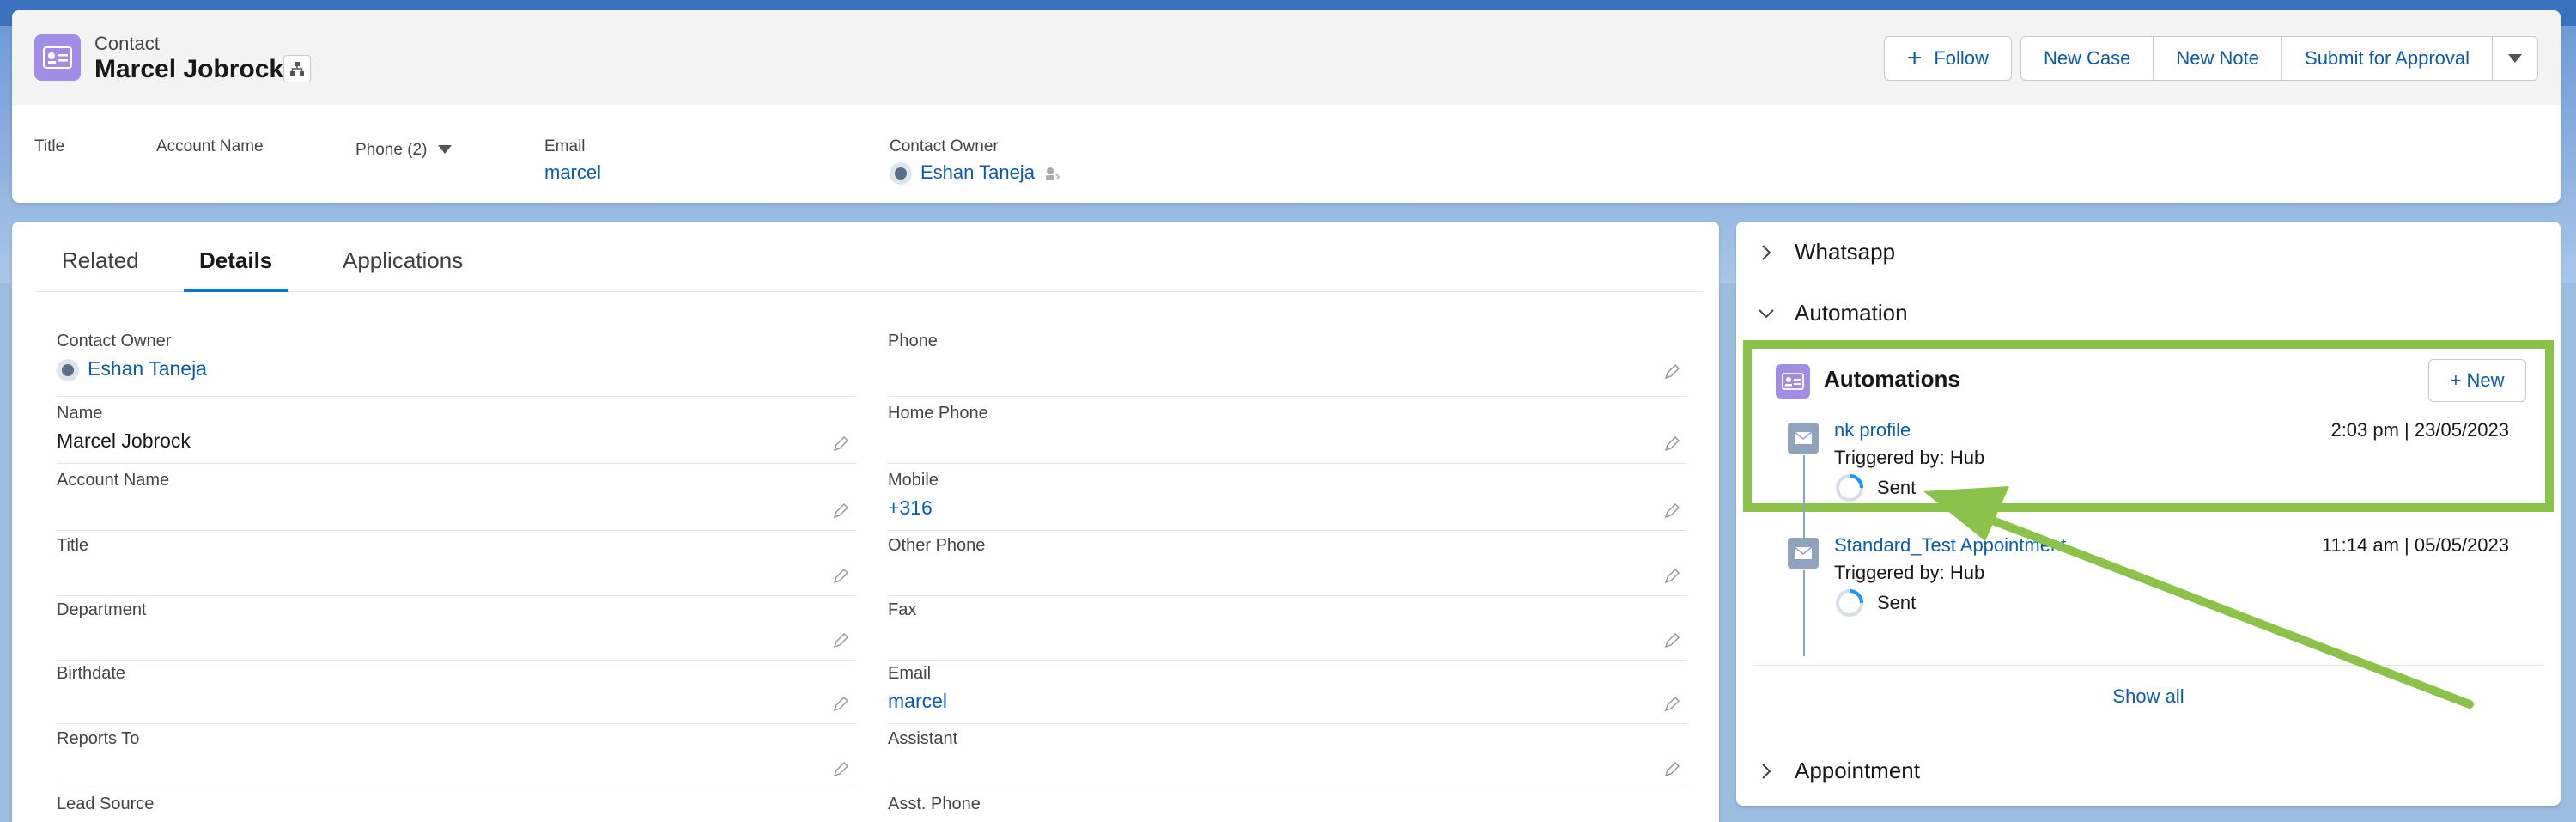  Describe the element at coordinates (1915, 58) in the screenshot. I see `plus-icon: +` at that location.